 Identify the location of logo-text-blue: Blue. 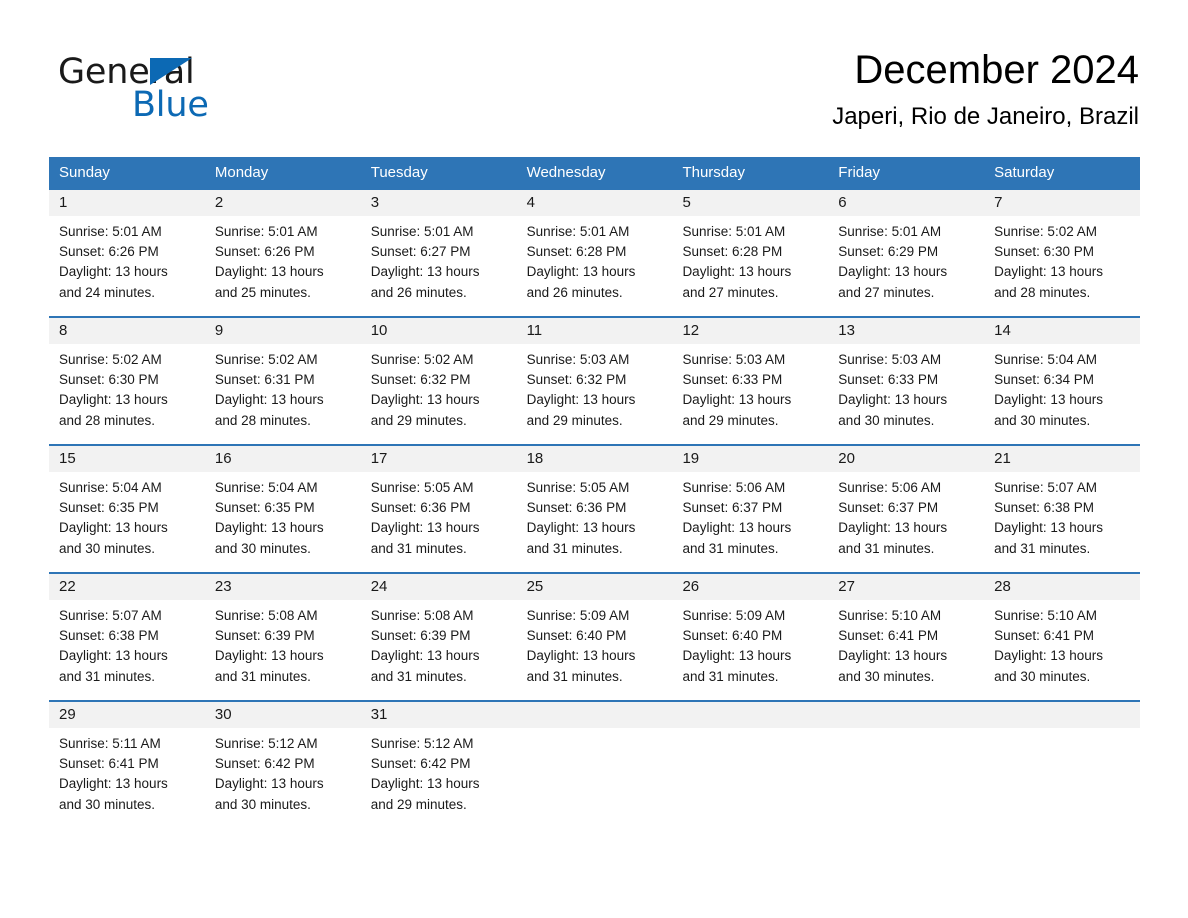
(170, 105).